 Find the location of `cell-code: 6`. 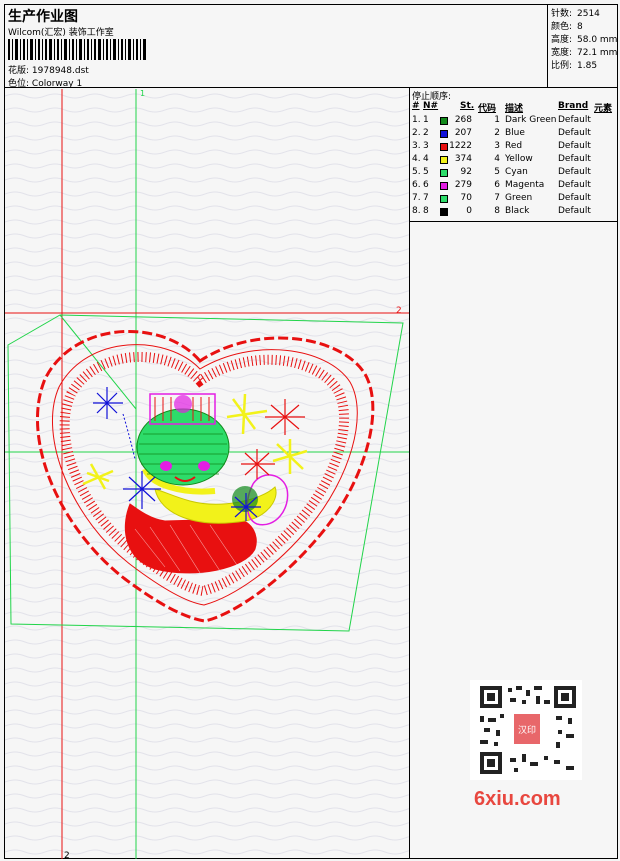

cell-code: 6 is located at coordinates (497, 185).